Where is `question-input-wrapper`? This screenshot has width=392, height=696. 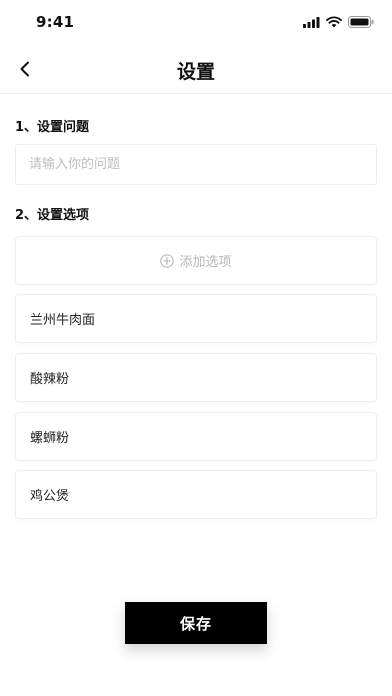
question-input-wrapper is located at coordinates (196, 164).